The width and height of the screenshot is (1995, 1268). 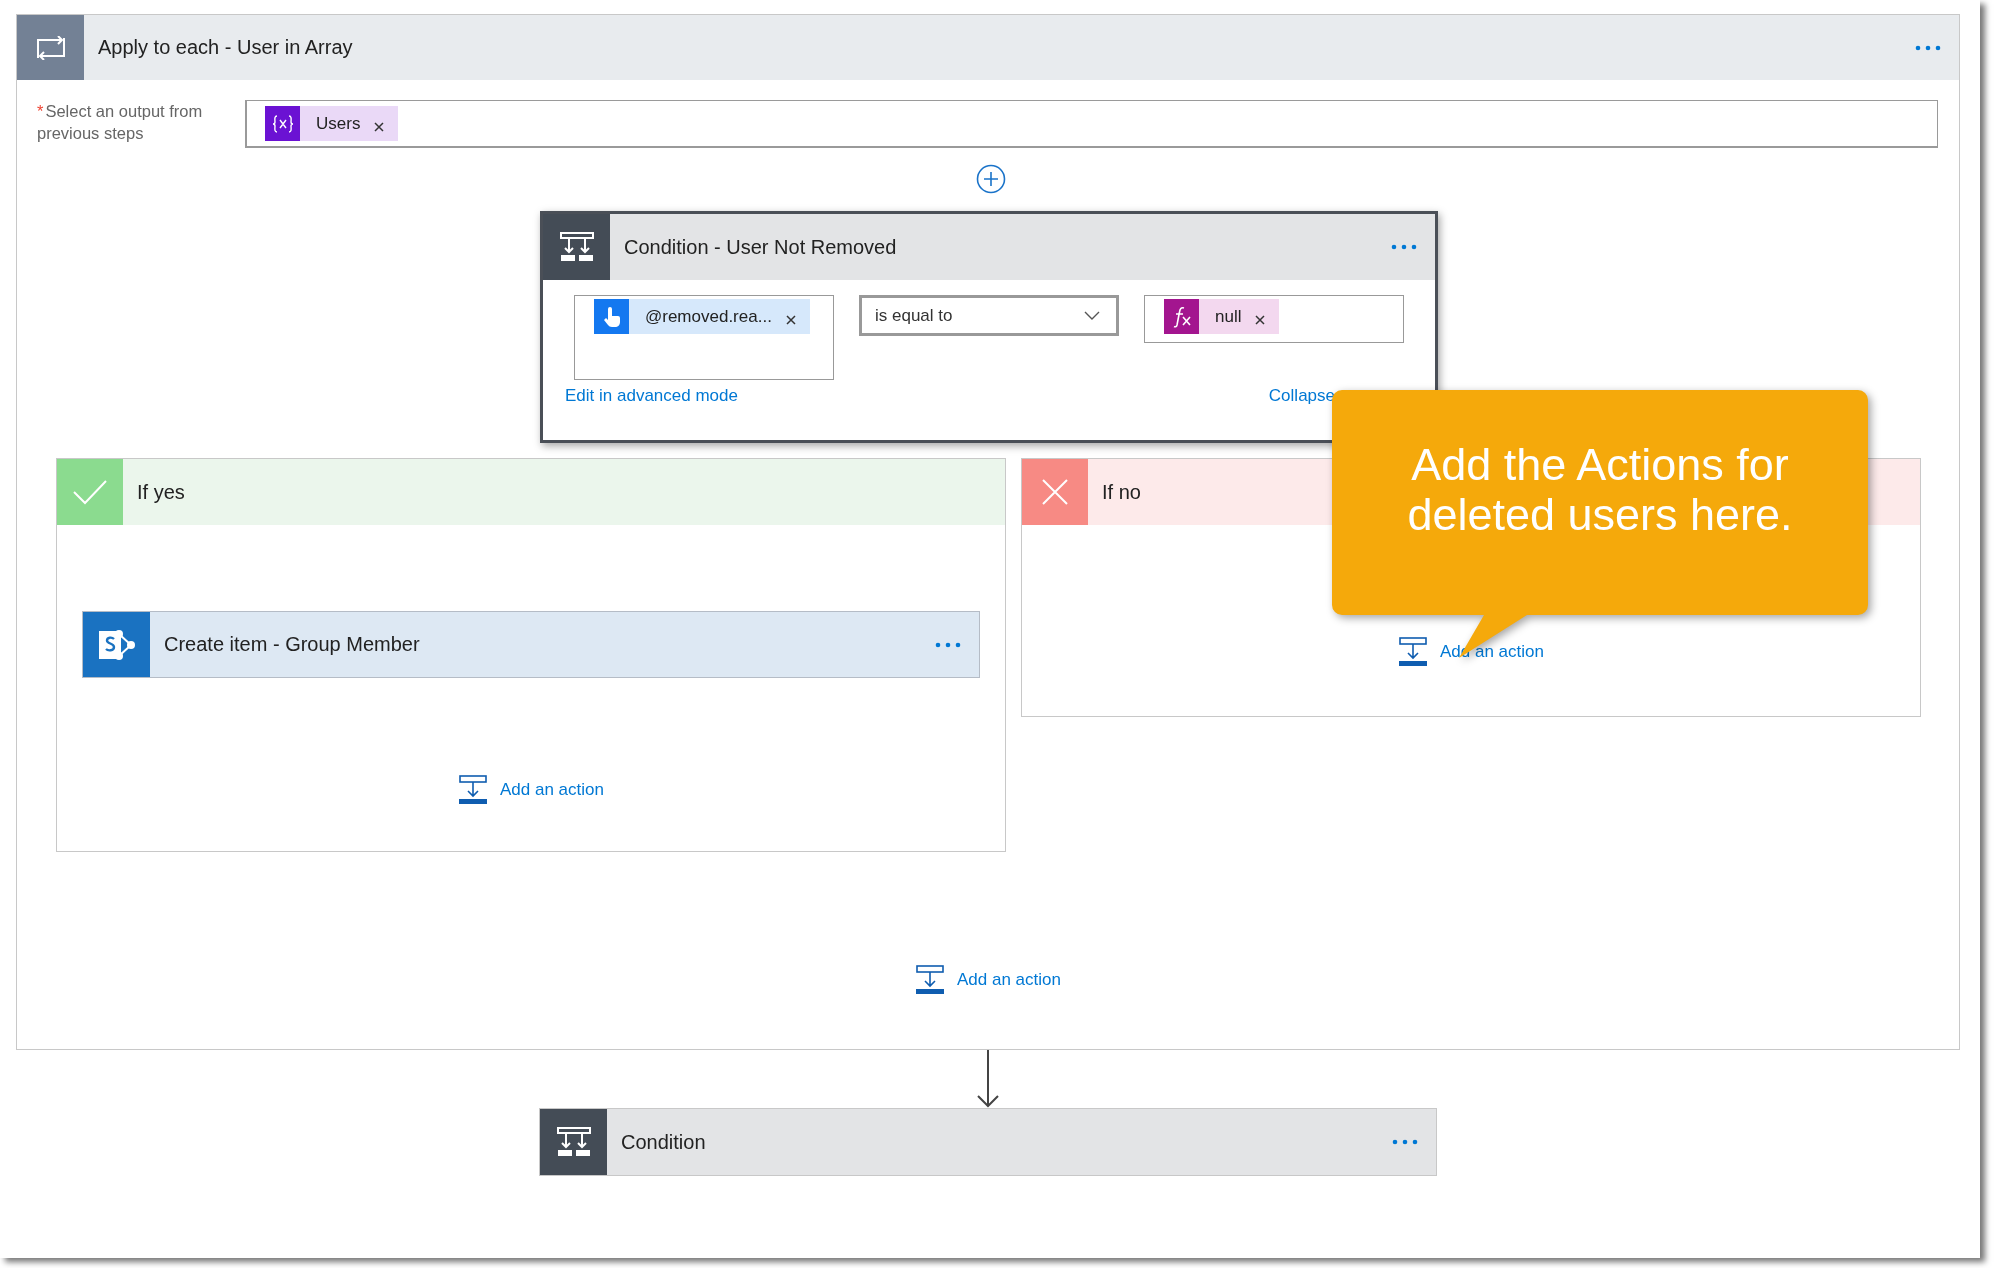 What do you see at coordinates (651, 396) in the screenshot?
I see `advanced-mode-link: Edit in advanced mode` at bounding box center [651, 396].